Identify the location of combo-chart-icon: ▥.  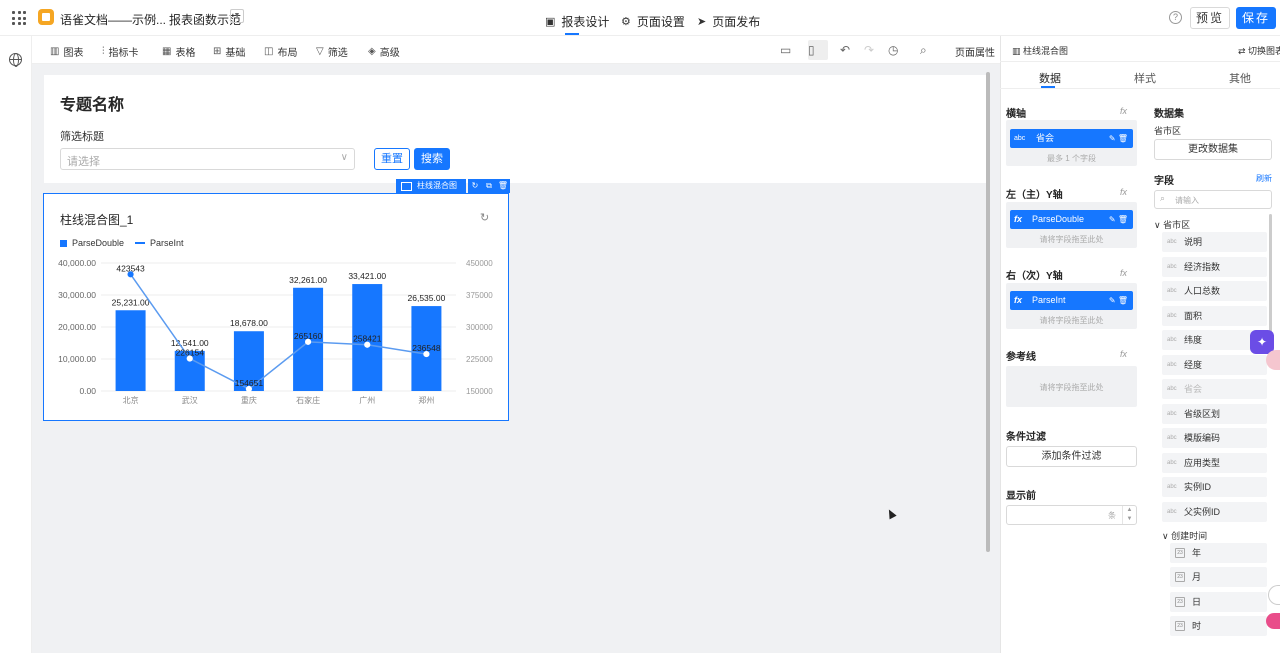
(1018, 51).